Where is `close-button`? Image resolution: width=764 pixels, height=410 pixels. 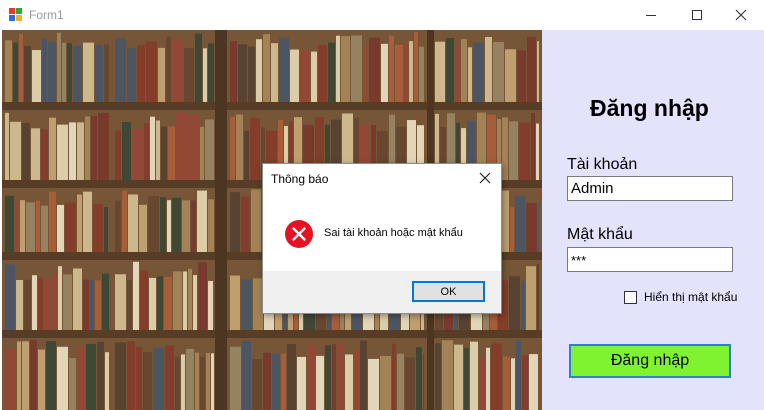 close-button is located at coordinates (741, 15).